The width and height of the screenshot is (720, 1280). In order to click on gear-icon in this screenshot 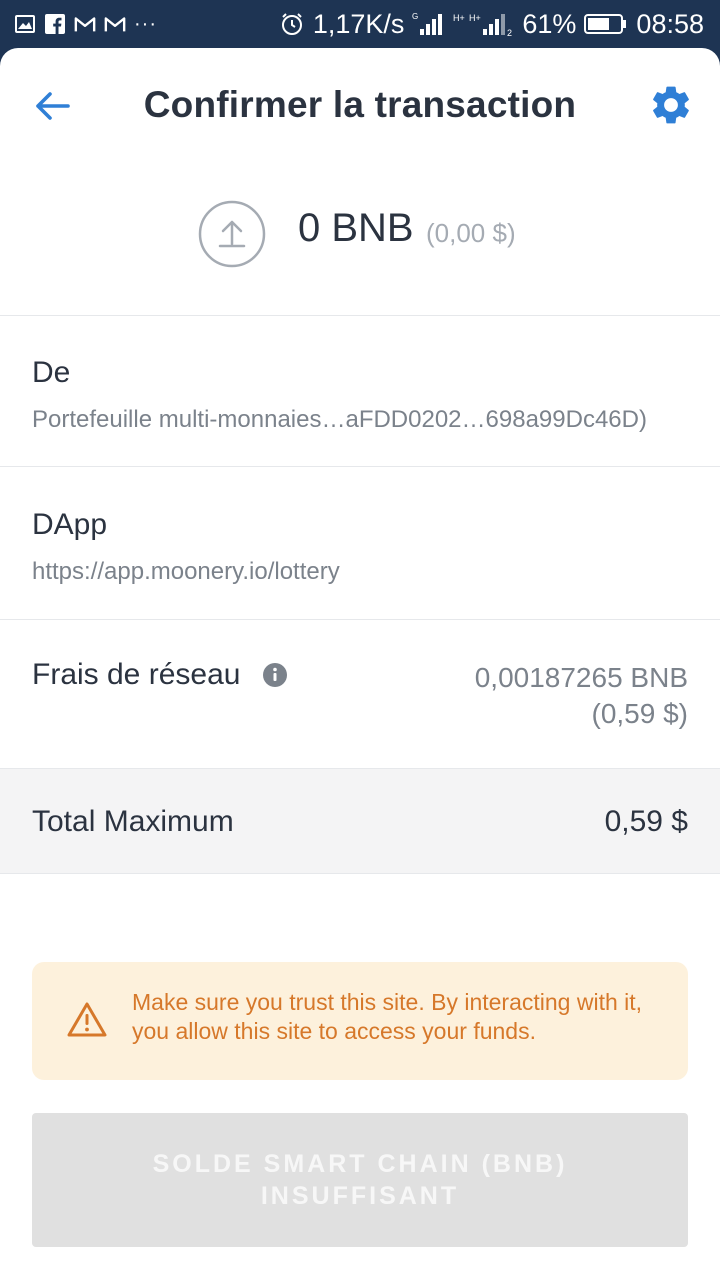, I will do `click(671, 105)`.